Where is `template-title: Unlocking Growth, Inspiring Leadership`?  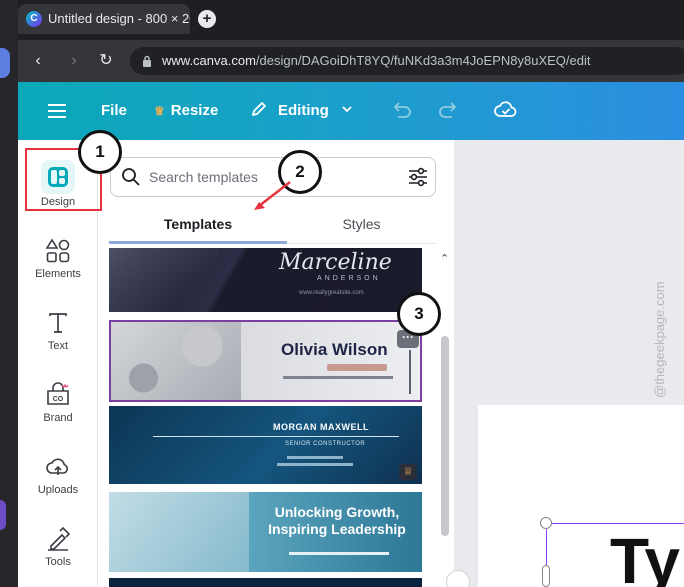 template-title: Unlocking Growth, Inspiring Leadership is located at coordinates (337, 520).